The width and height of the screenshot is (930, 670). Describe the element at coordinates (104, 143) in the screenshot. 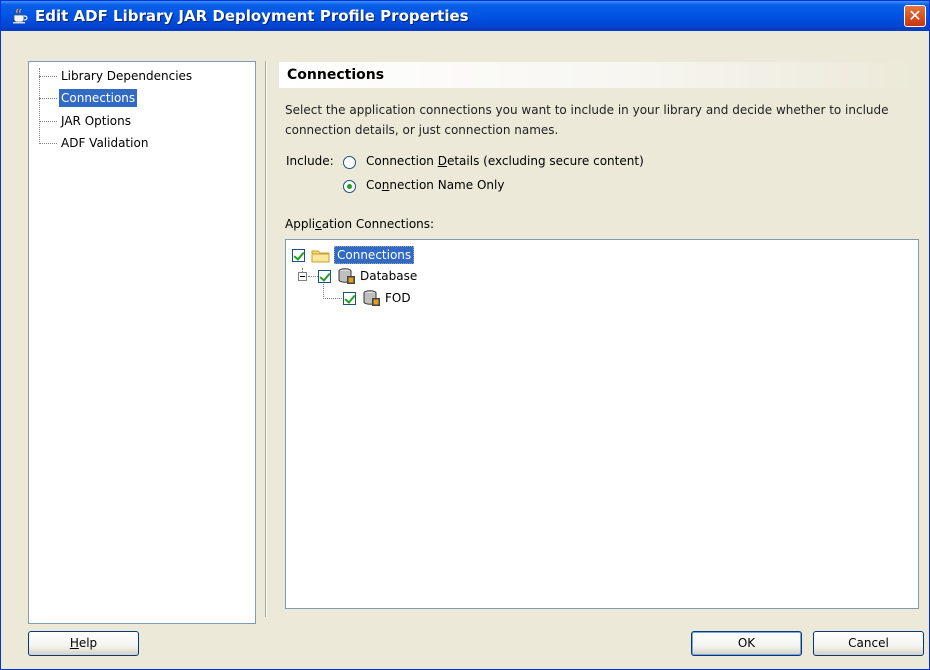

I see `nav-item-adf-validation: ADF Validation` at that location.